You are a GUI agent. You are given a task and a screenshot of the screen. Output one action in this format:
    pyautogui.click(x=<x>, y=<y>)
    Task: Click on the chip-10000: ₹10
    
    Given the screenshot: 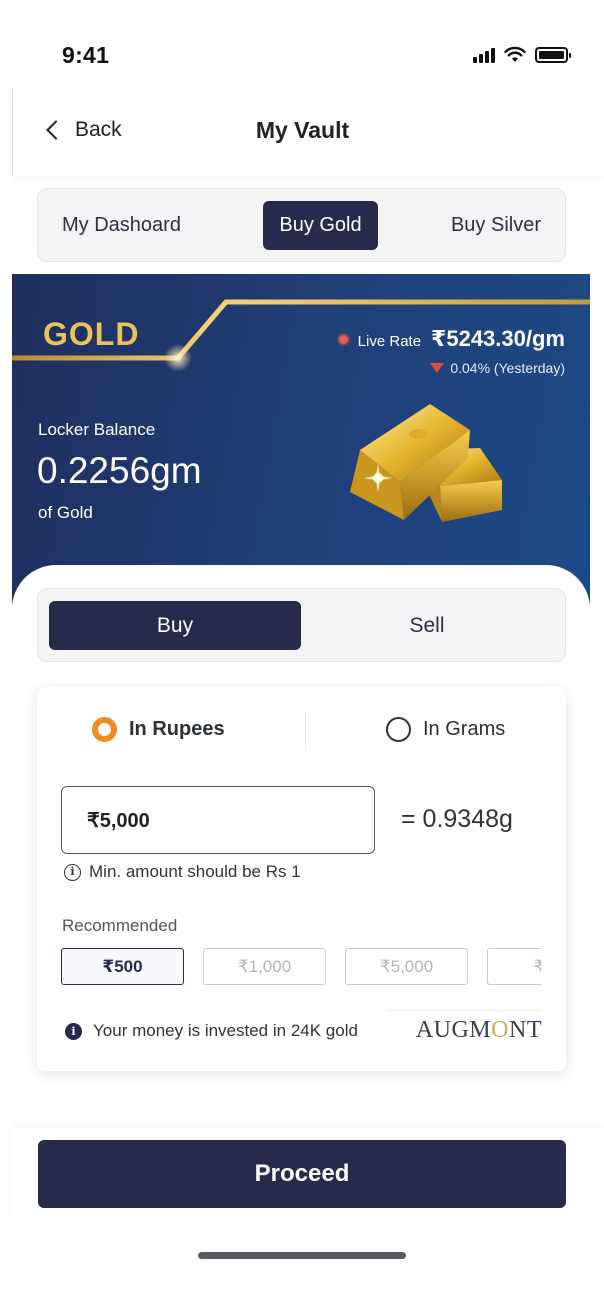 What is the action you would take?
    pyautogui.click(x=514, y=966)
    